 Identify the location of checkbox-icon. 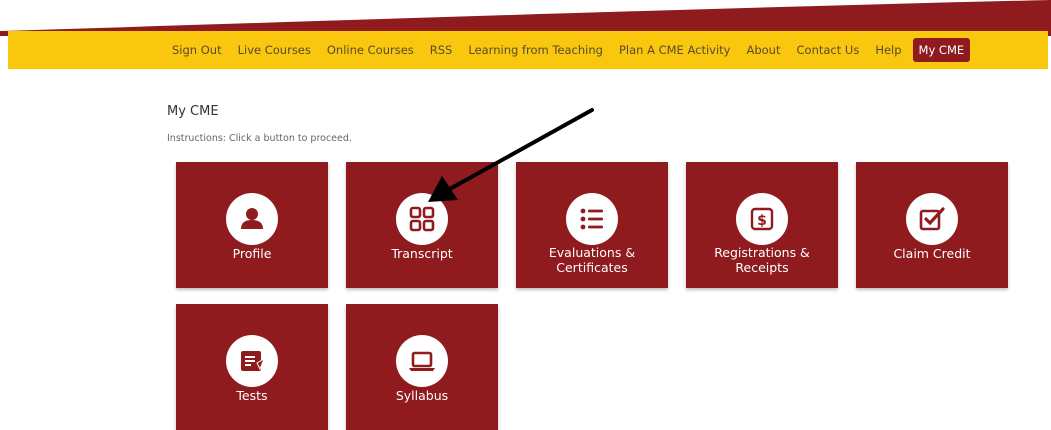
(932, 219).